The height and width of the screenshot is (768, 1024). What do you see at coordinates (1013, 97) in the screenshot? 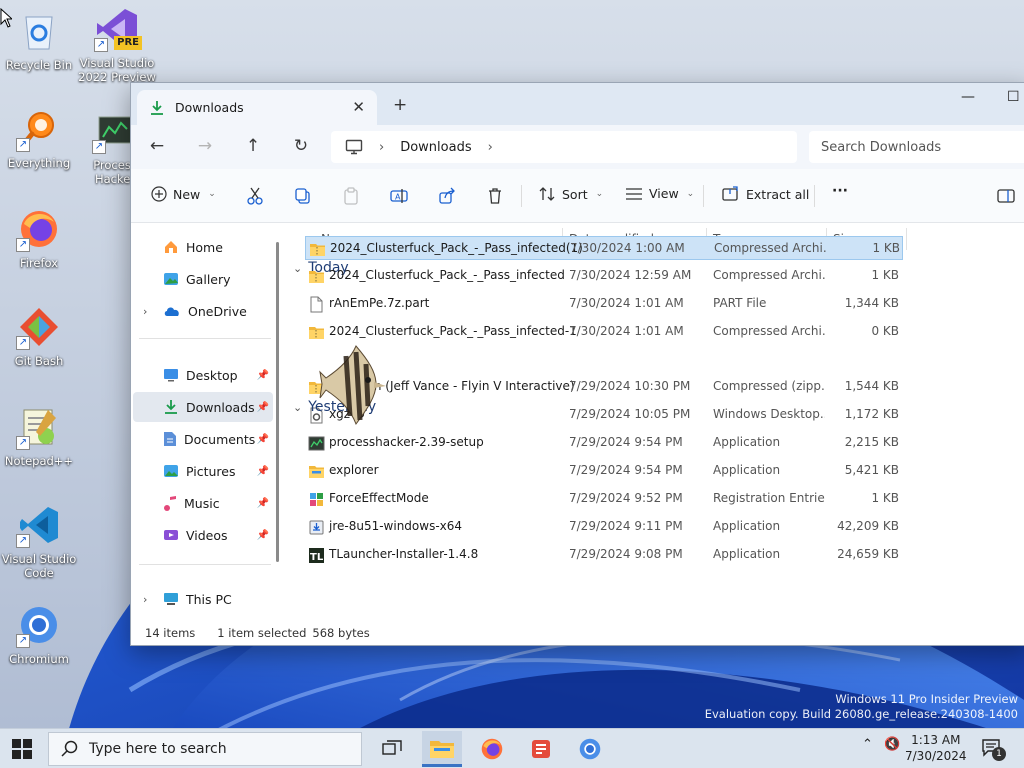
I see `maximize-button: ☐` at bounding box center [1013, 97].